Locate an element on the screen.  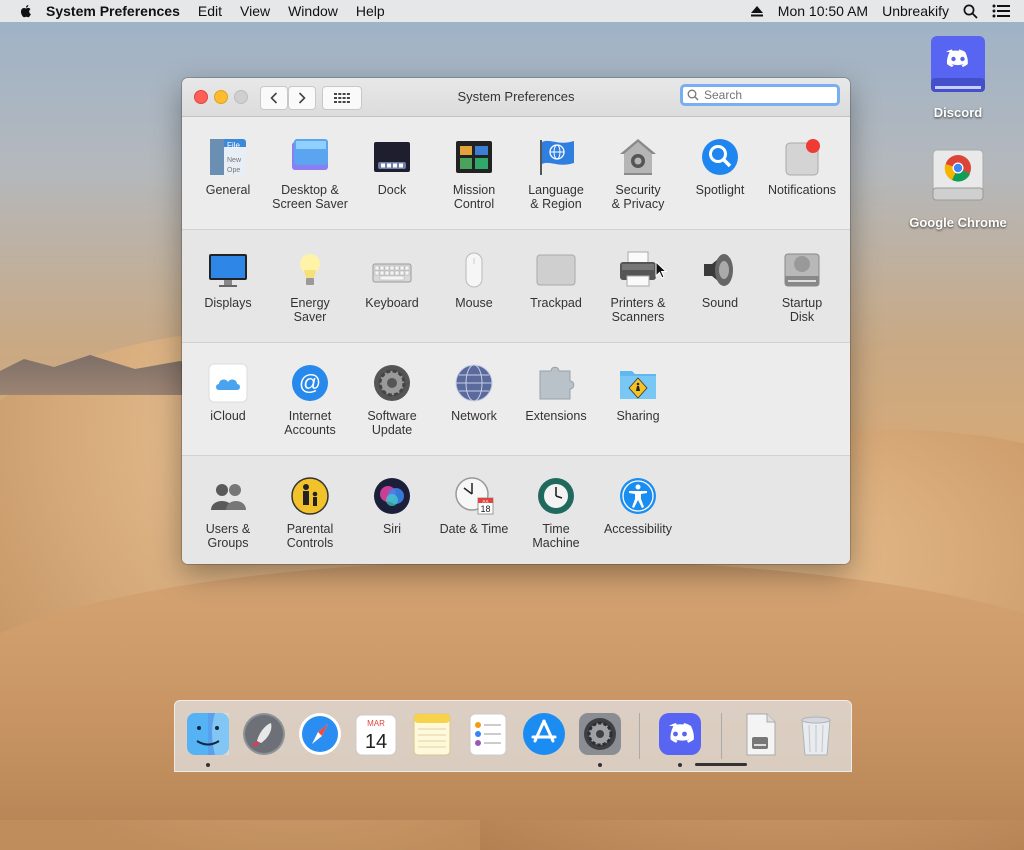
pane-label: Dock is located at coordinates (392, 190).